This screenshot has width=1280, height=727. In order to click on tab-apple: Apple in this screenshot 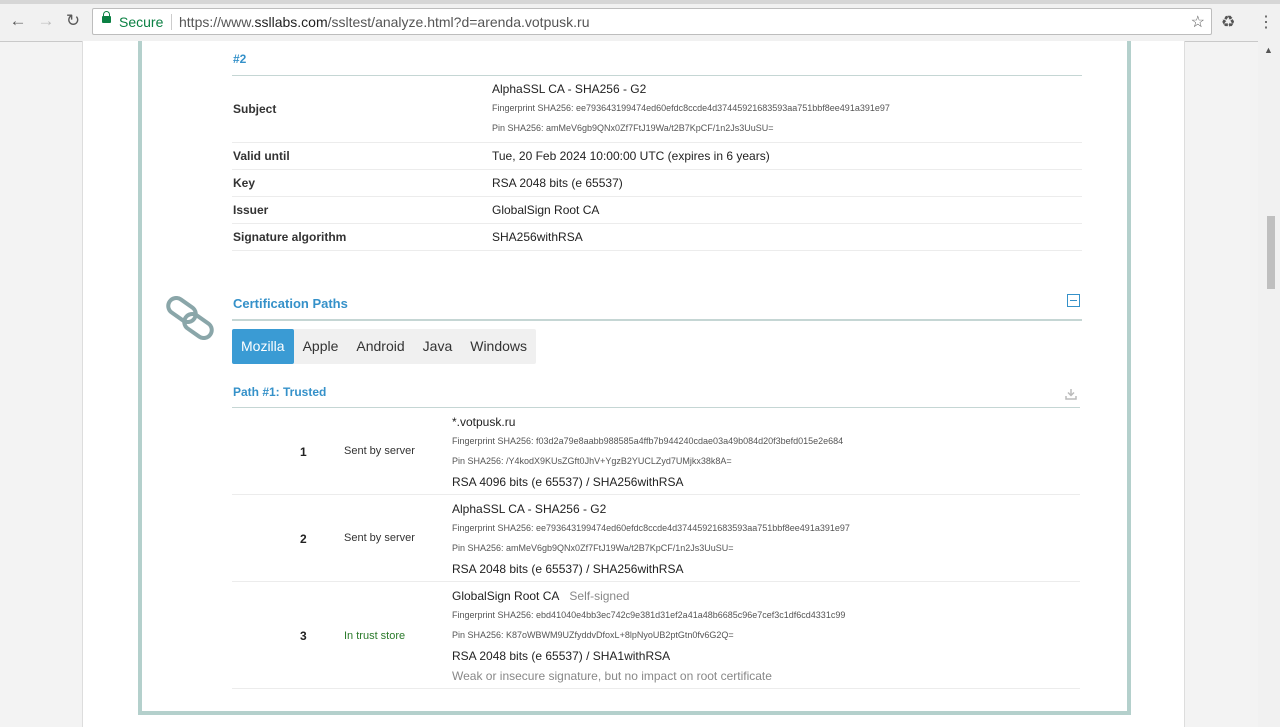, I will do `click(321, 346)`.